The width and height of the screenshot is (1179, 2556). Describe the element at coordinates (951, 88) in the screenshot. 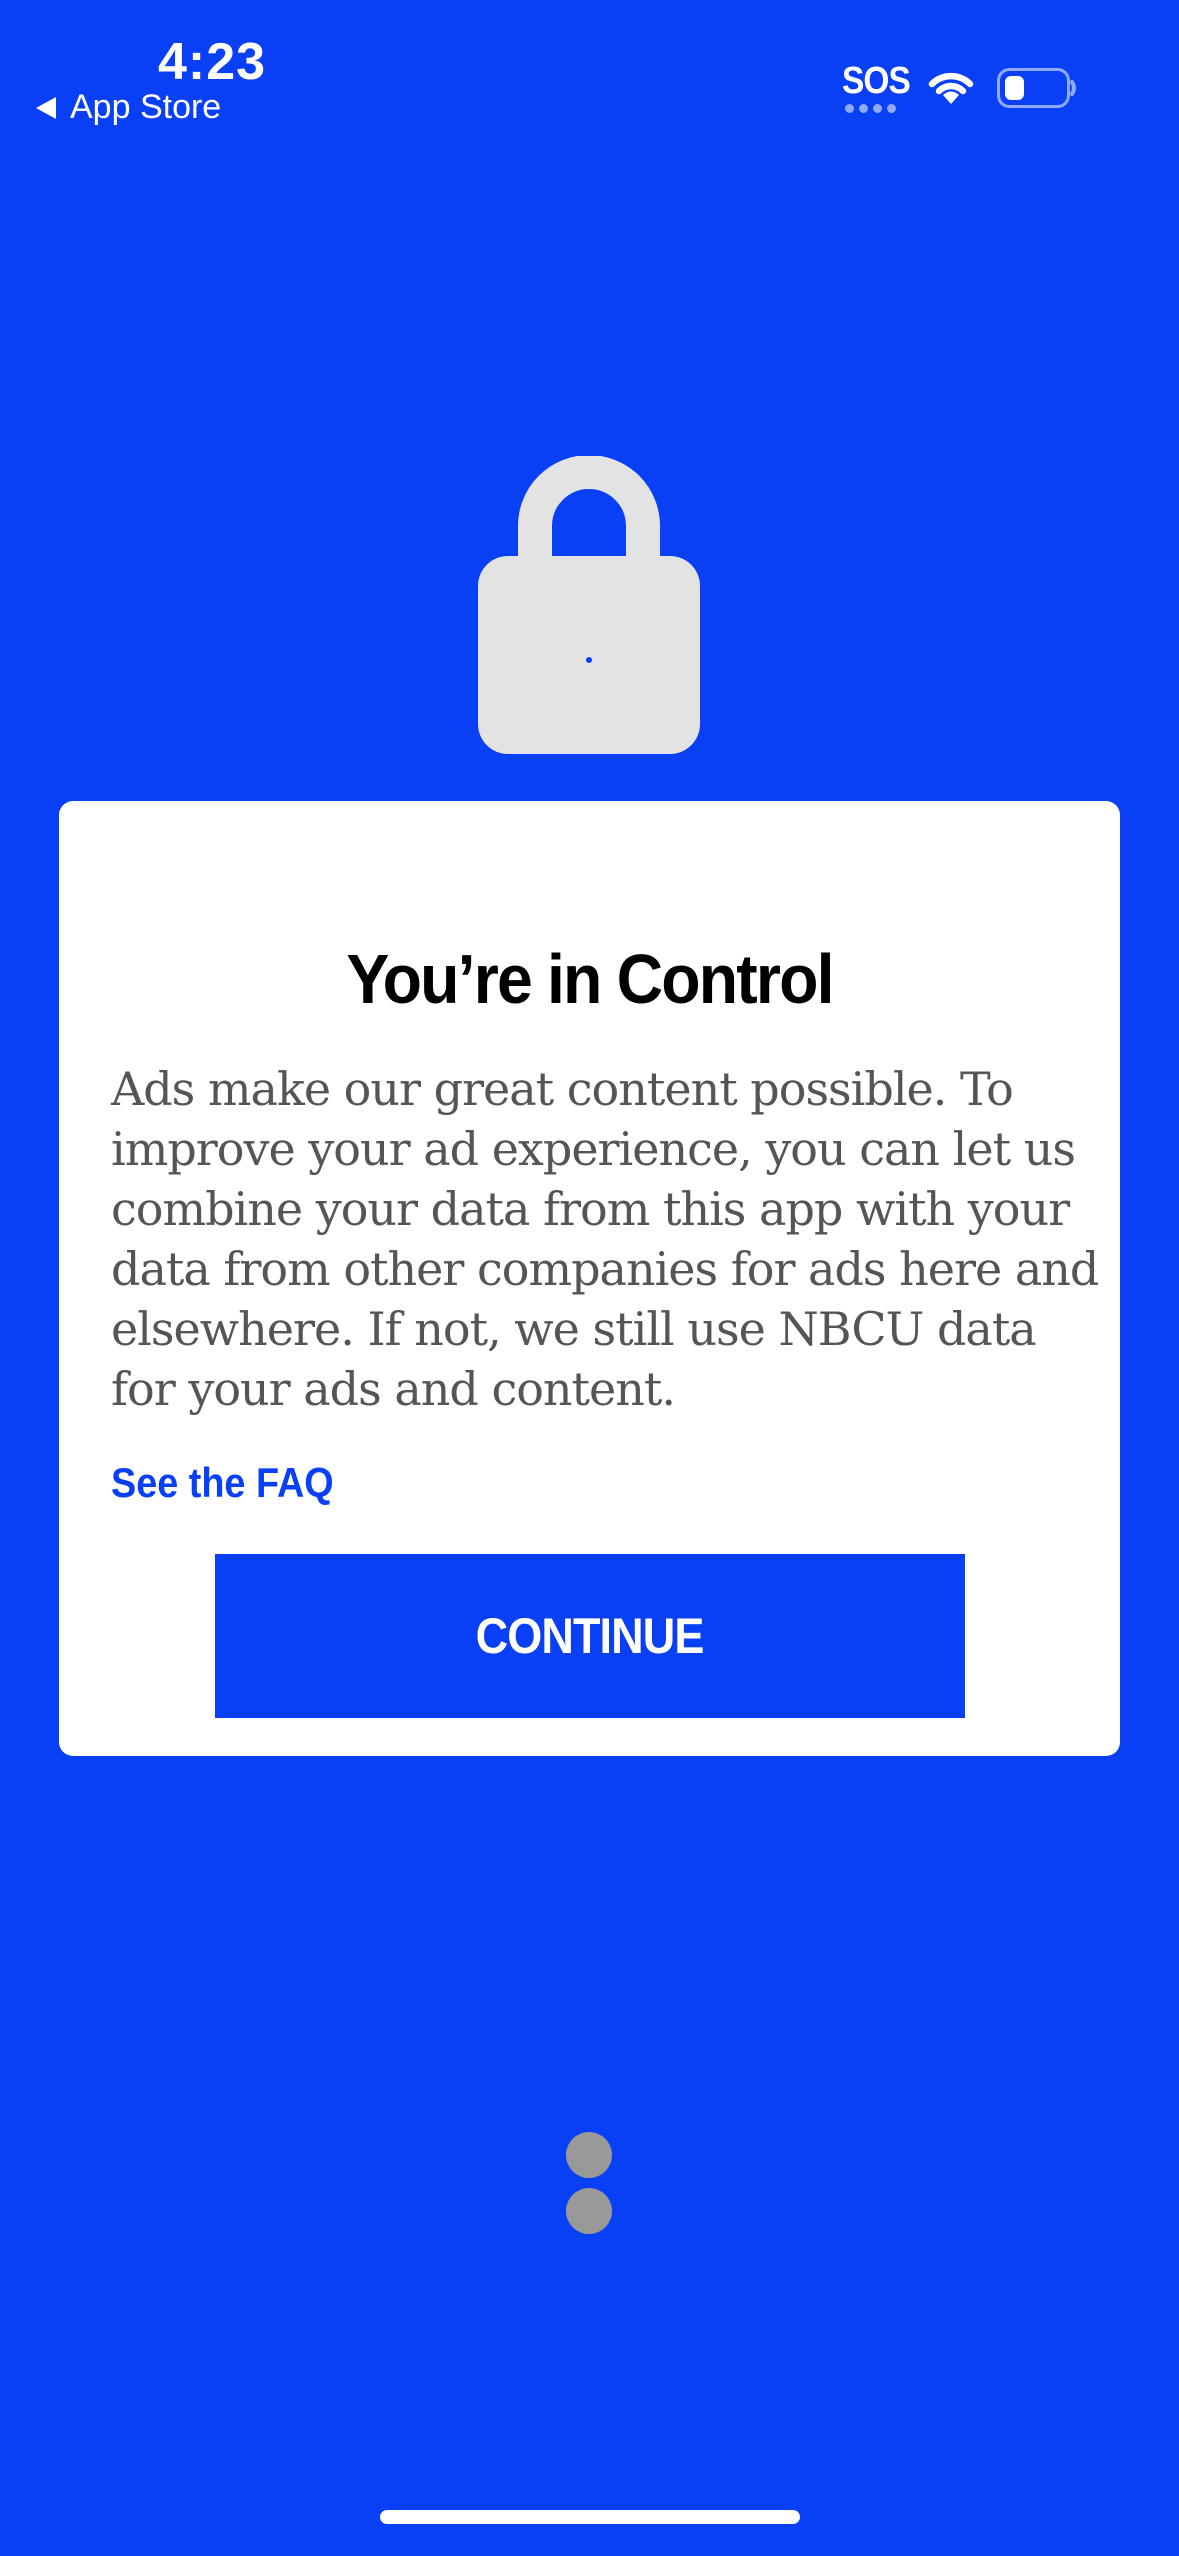

I see `wifi-icon` at that location.